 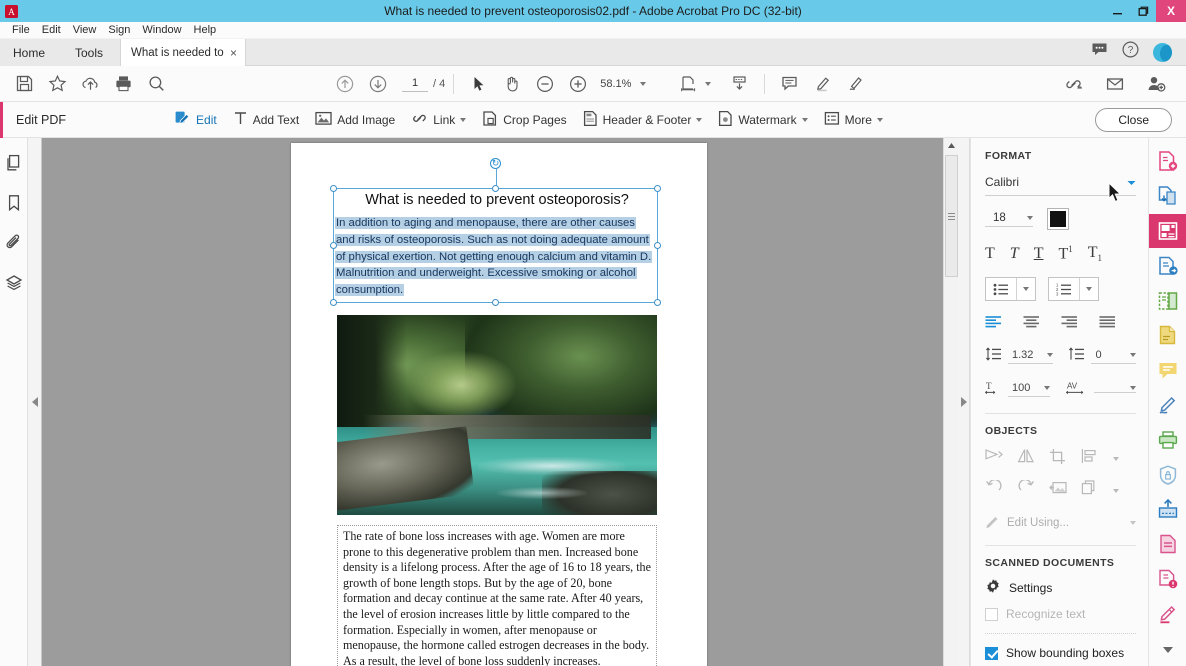 What do you see at coordinates (822, 84) in the screenshot?
I see `highlight-text-icon` at bounding box center [822, 84].